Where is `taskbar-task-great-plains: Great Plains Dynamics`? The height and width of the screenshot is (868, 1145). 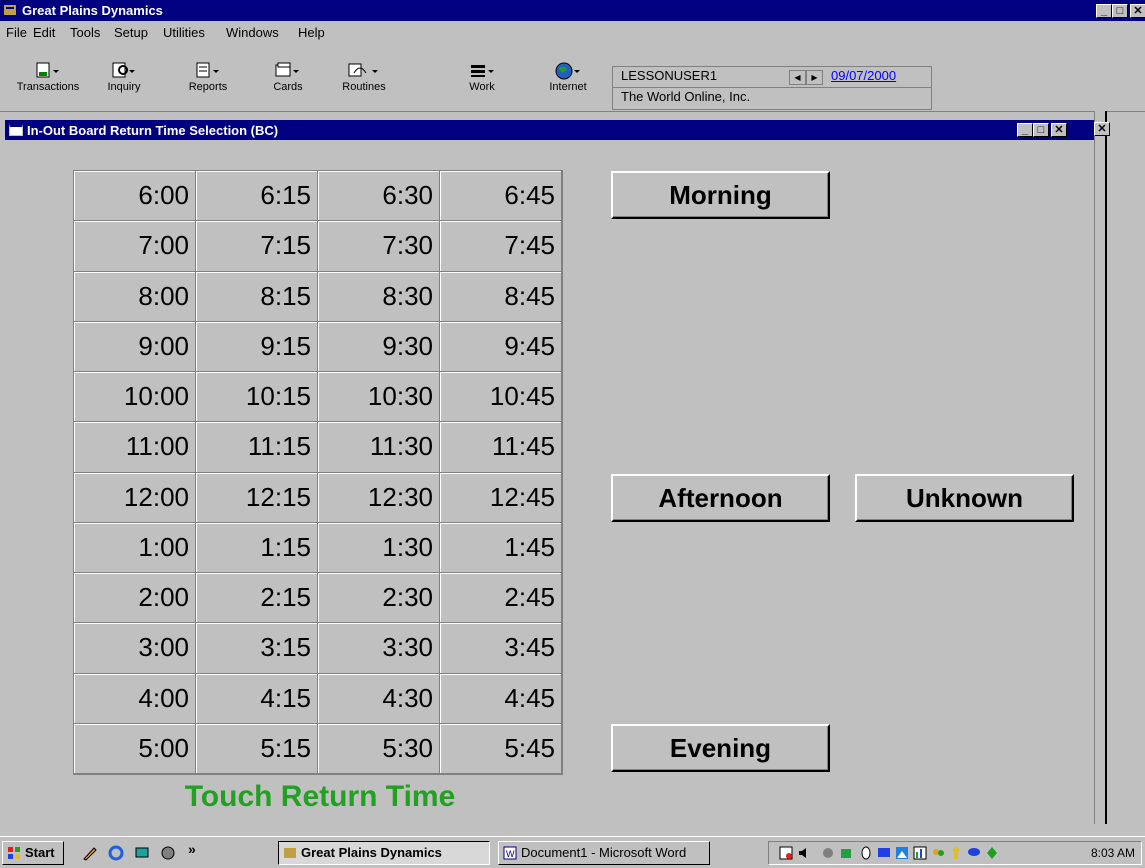
taskbar-task-great-plains: Great Plains Dynamics is located at coordinates (384, 853).